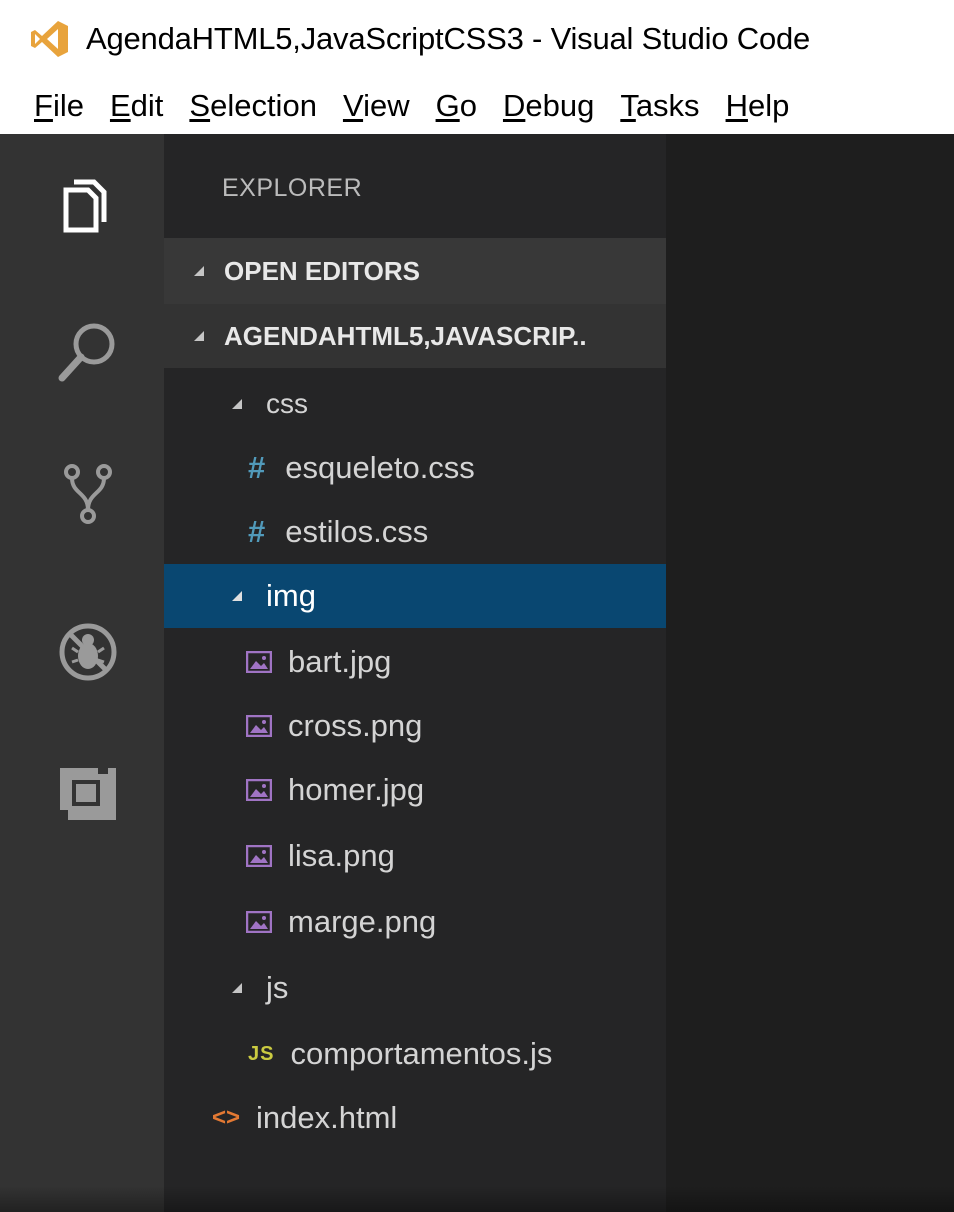 The height and width of the screenshot is (1212, 954). I want to click on tree-label: js, so click(277, 987).